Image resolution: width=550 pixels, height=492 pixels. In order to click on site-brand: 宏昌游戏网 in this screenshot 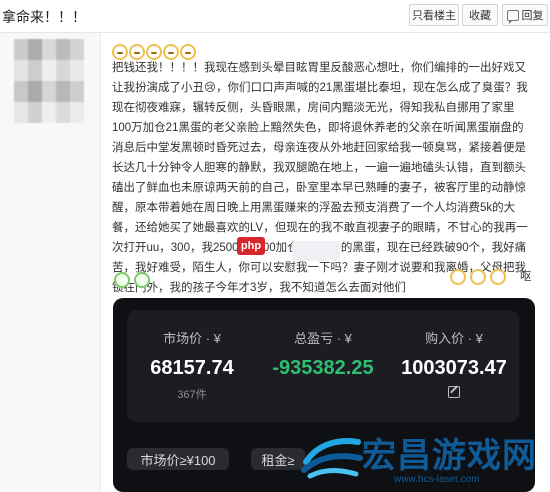, I will do `click(449, 456)`.